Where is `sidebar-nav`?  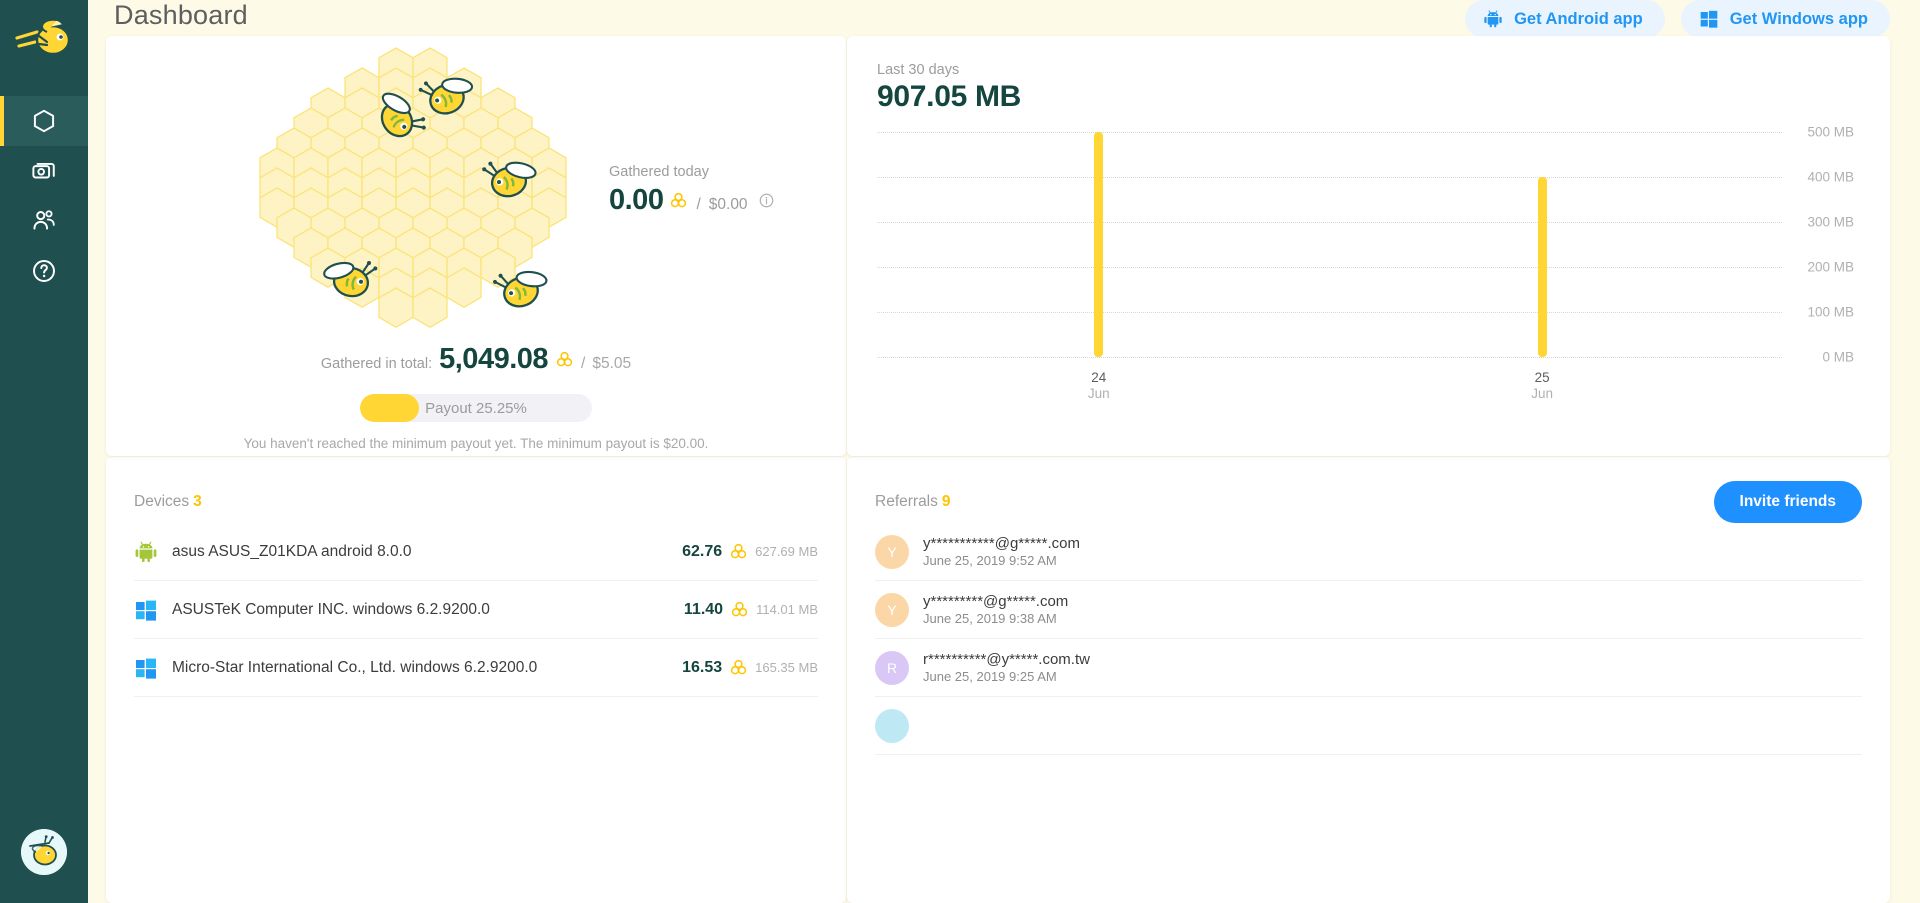
sidebar-nav is located at coordinates (44, 196).